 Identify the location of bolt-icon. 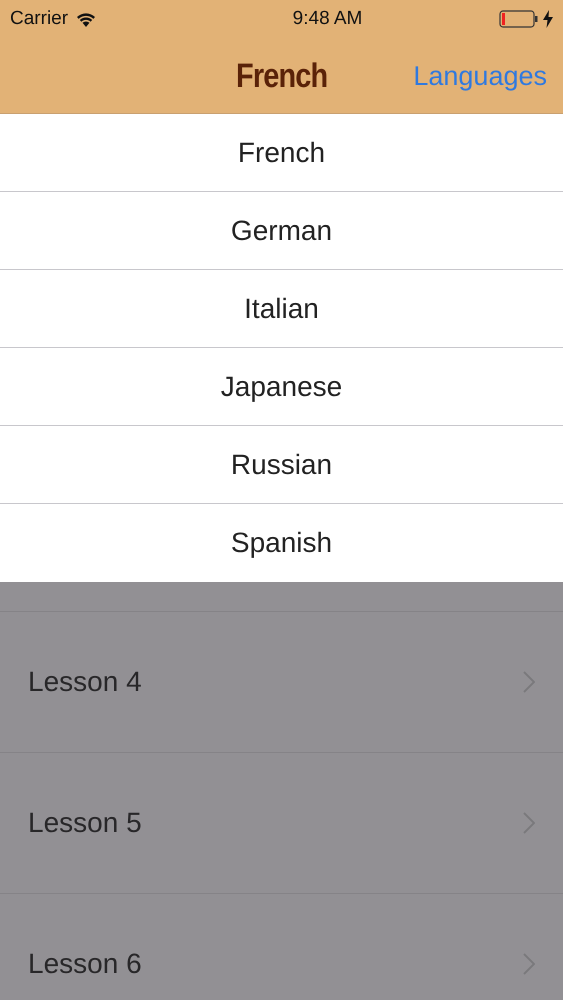
(548, 19).